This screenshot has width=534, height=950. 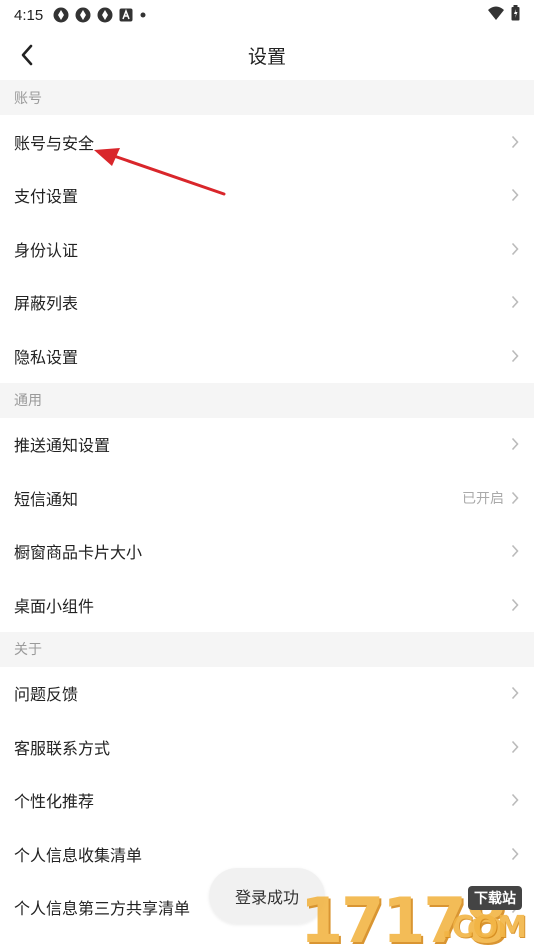 I want to click on status-value: 已开启, so click(x=483, y=497).